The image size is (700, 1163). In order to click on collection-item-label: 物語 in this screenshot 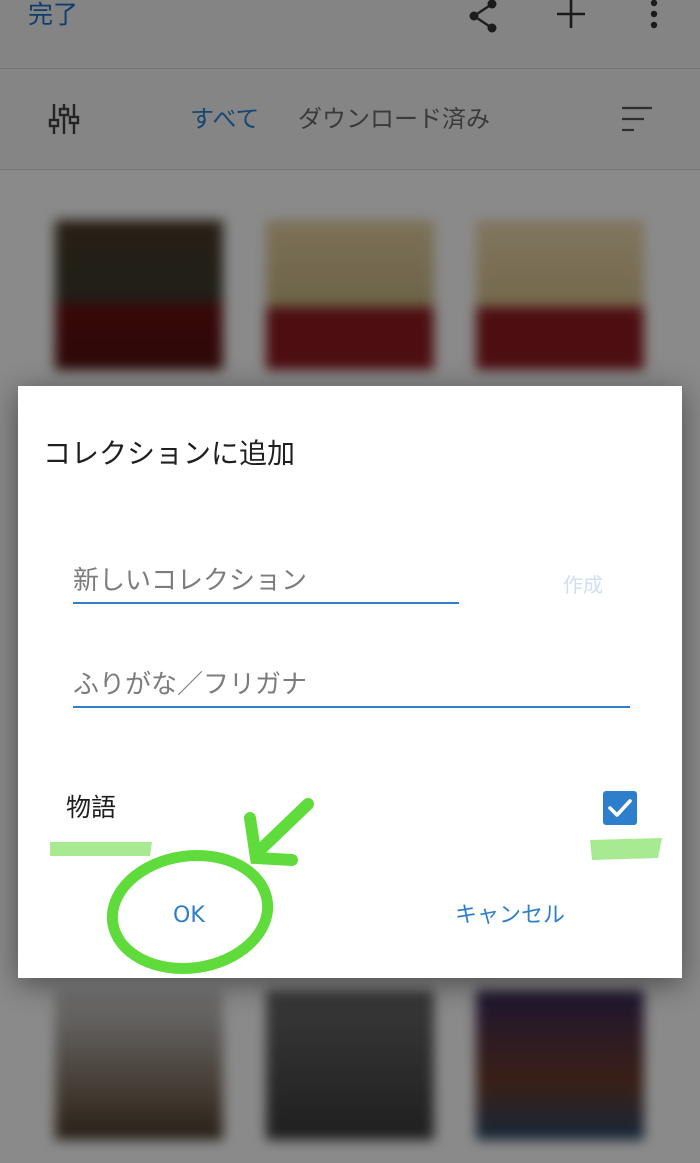, I will do `click(91, 807)`.